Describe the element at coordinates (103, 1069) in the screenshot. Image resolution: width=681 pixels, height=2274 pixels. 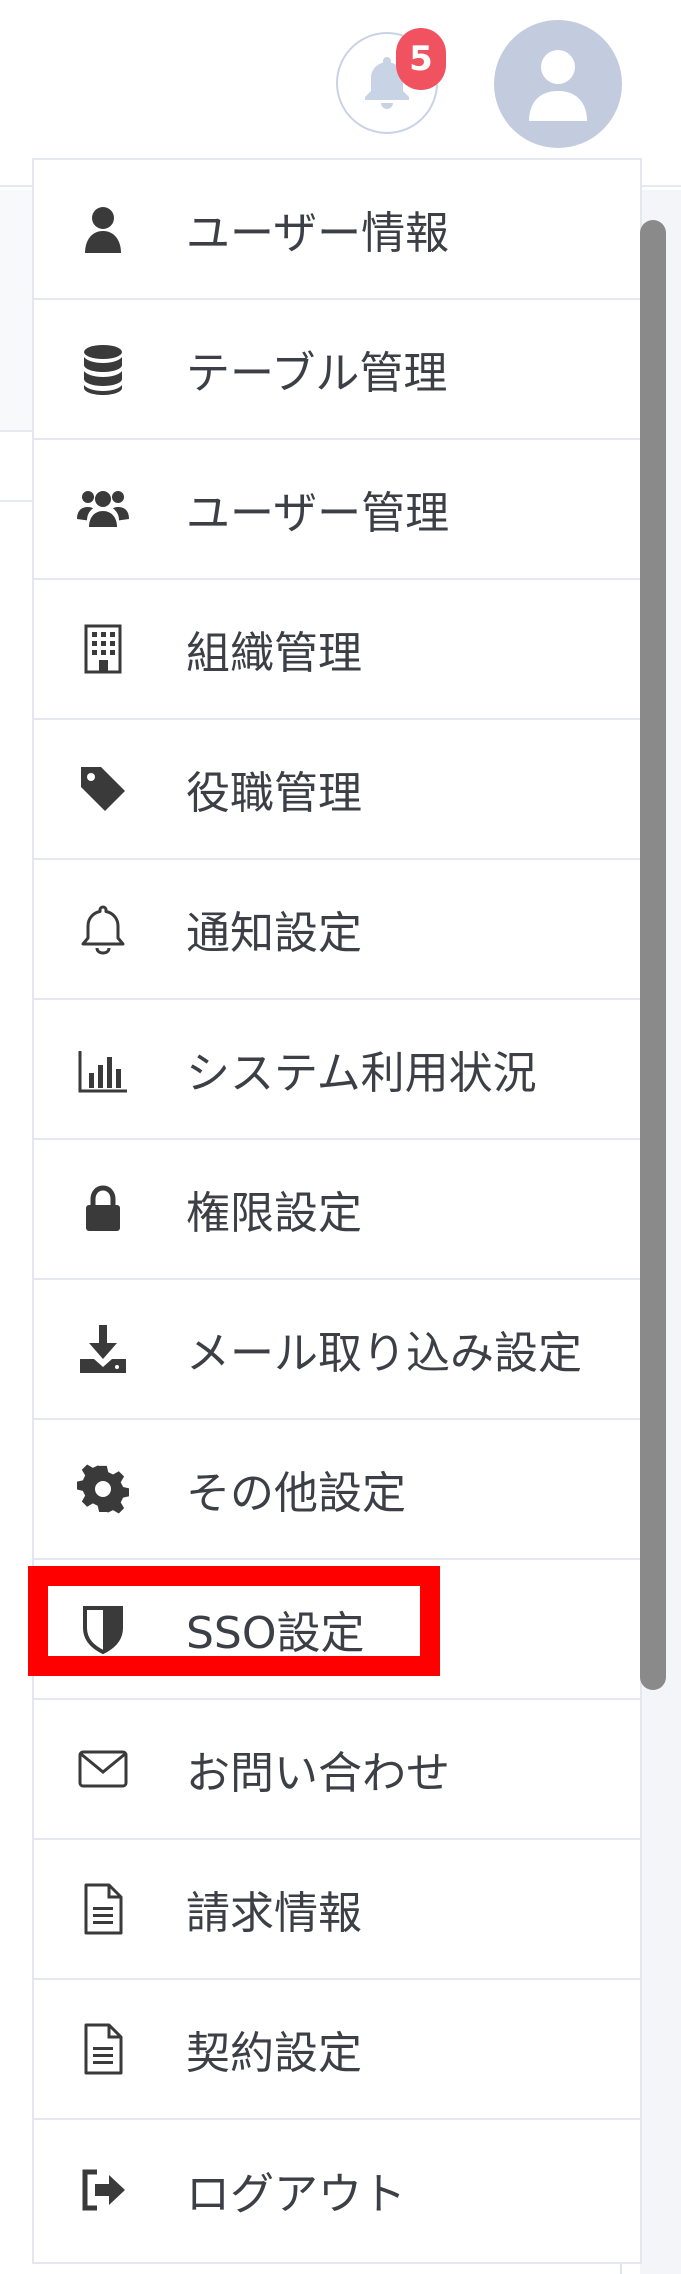
I see `bar-chart-icon` at that location.